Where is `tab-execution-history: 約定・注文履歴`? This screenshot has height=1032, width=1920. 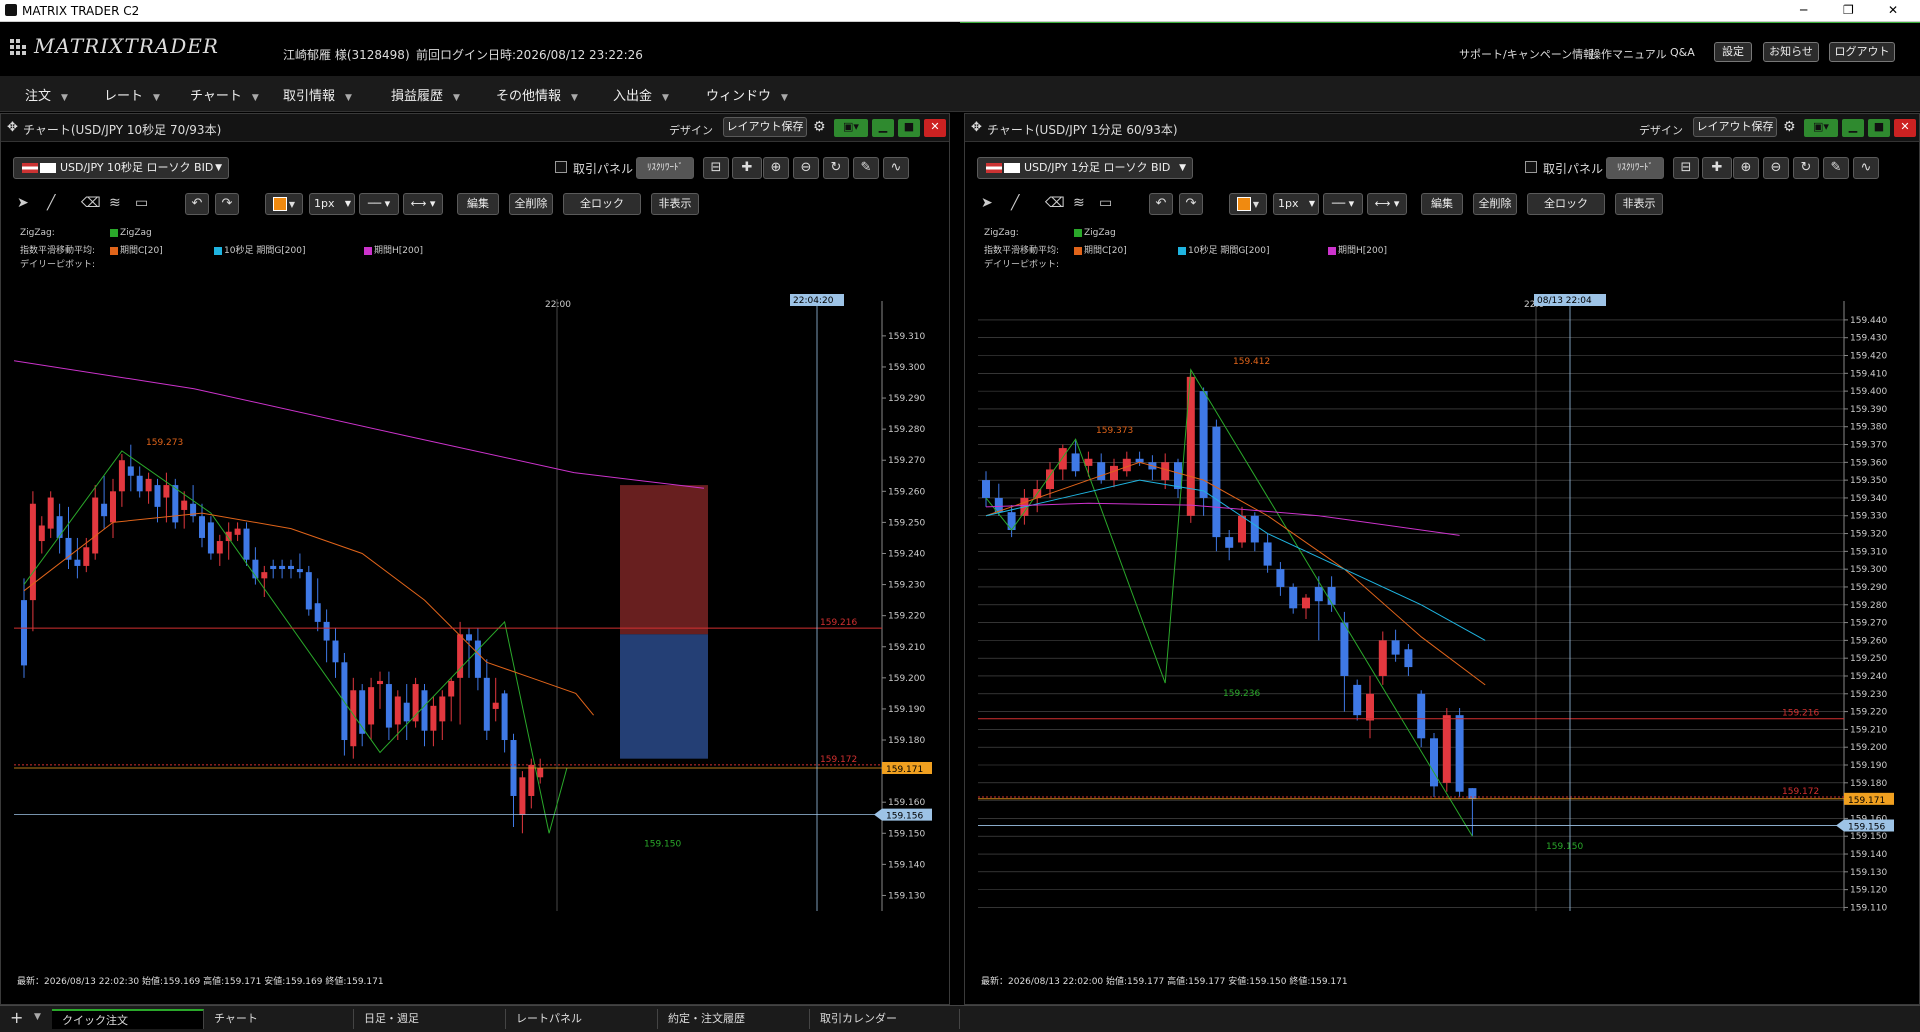
tab-execution-history: 約定・注文履歴 is located at coordinates (734, 1019).